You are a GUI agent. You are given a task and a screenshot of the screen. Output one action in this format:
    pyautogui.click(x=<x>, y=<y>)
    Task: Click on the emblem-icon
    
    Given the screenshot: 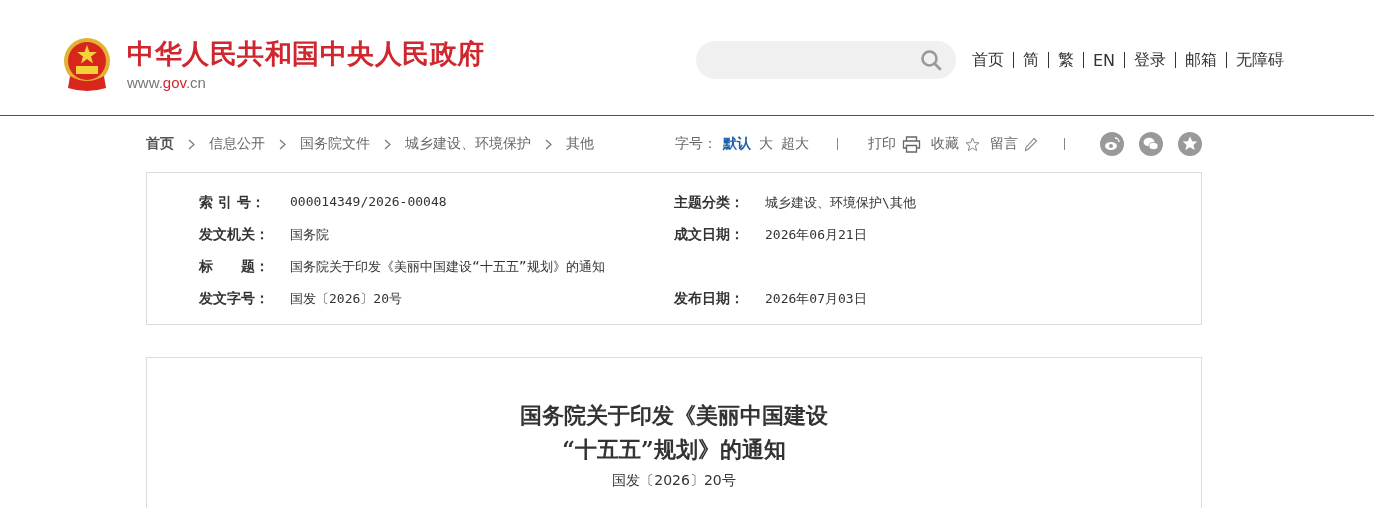 What is the action you would take?
    pyautogui.click(x=87, y=64)
    